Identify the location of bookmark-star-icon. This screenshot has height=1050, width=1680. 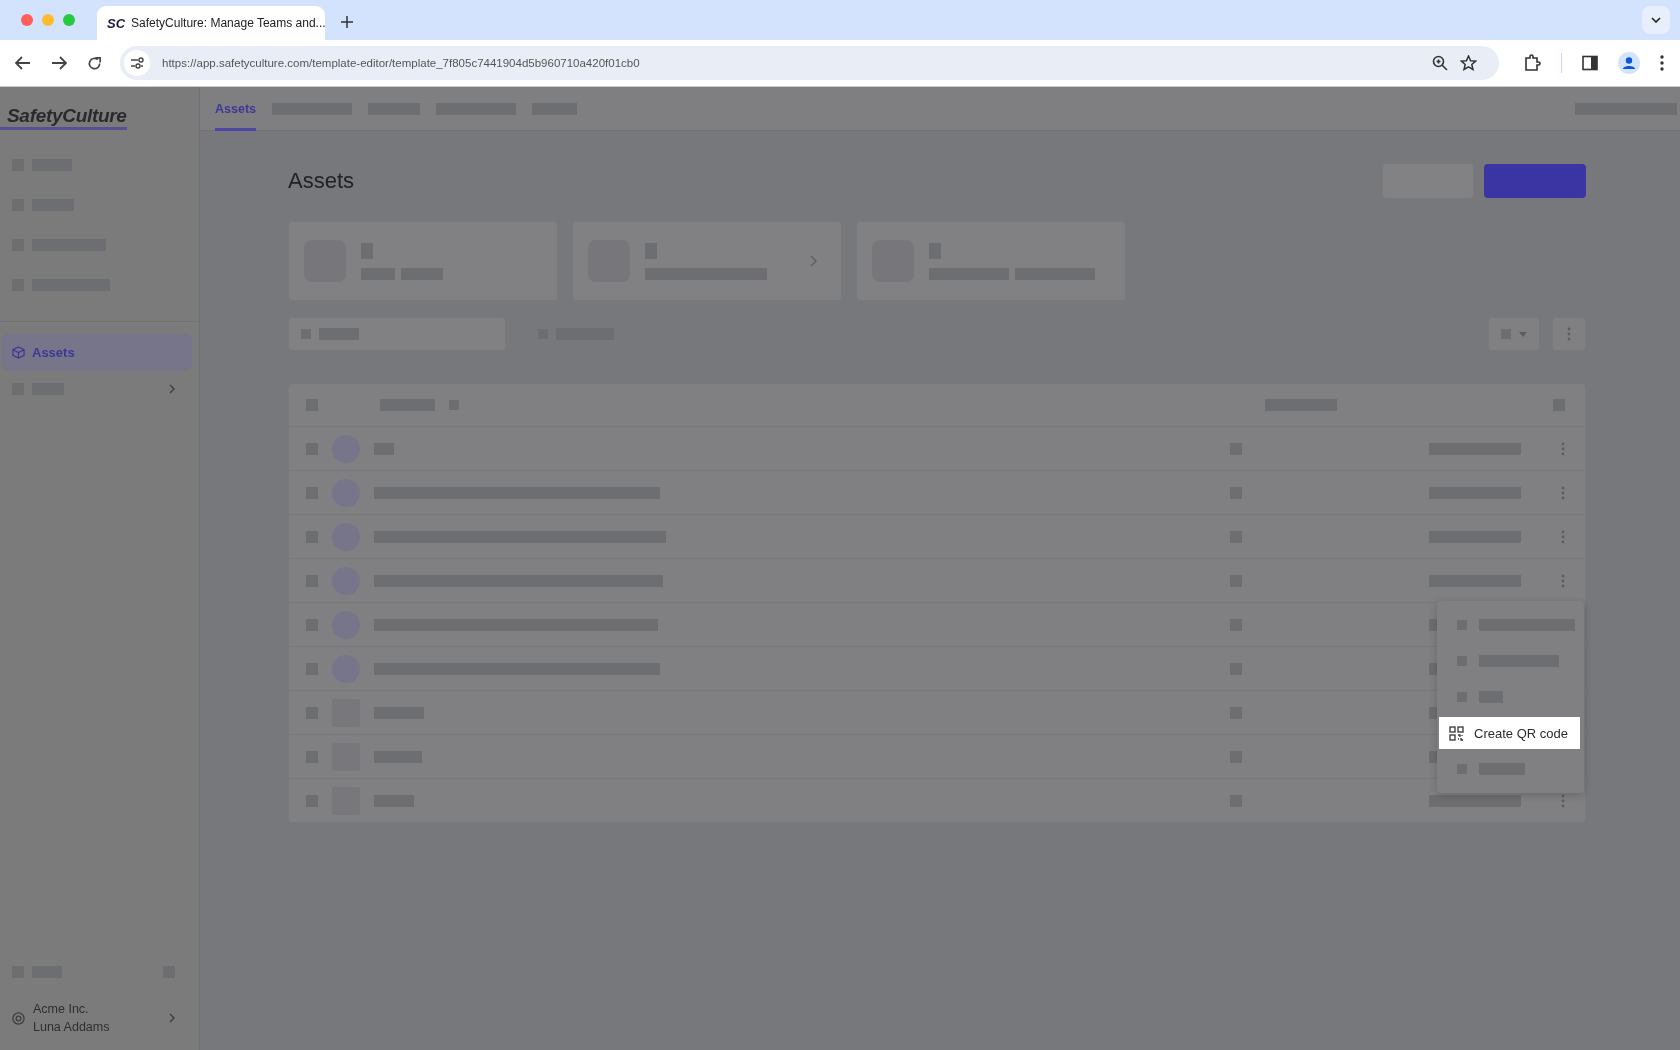
(1468, 63).